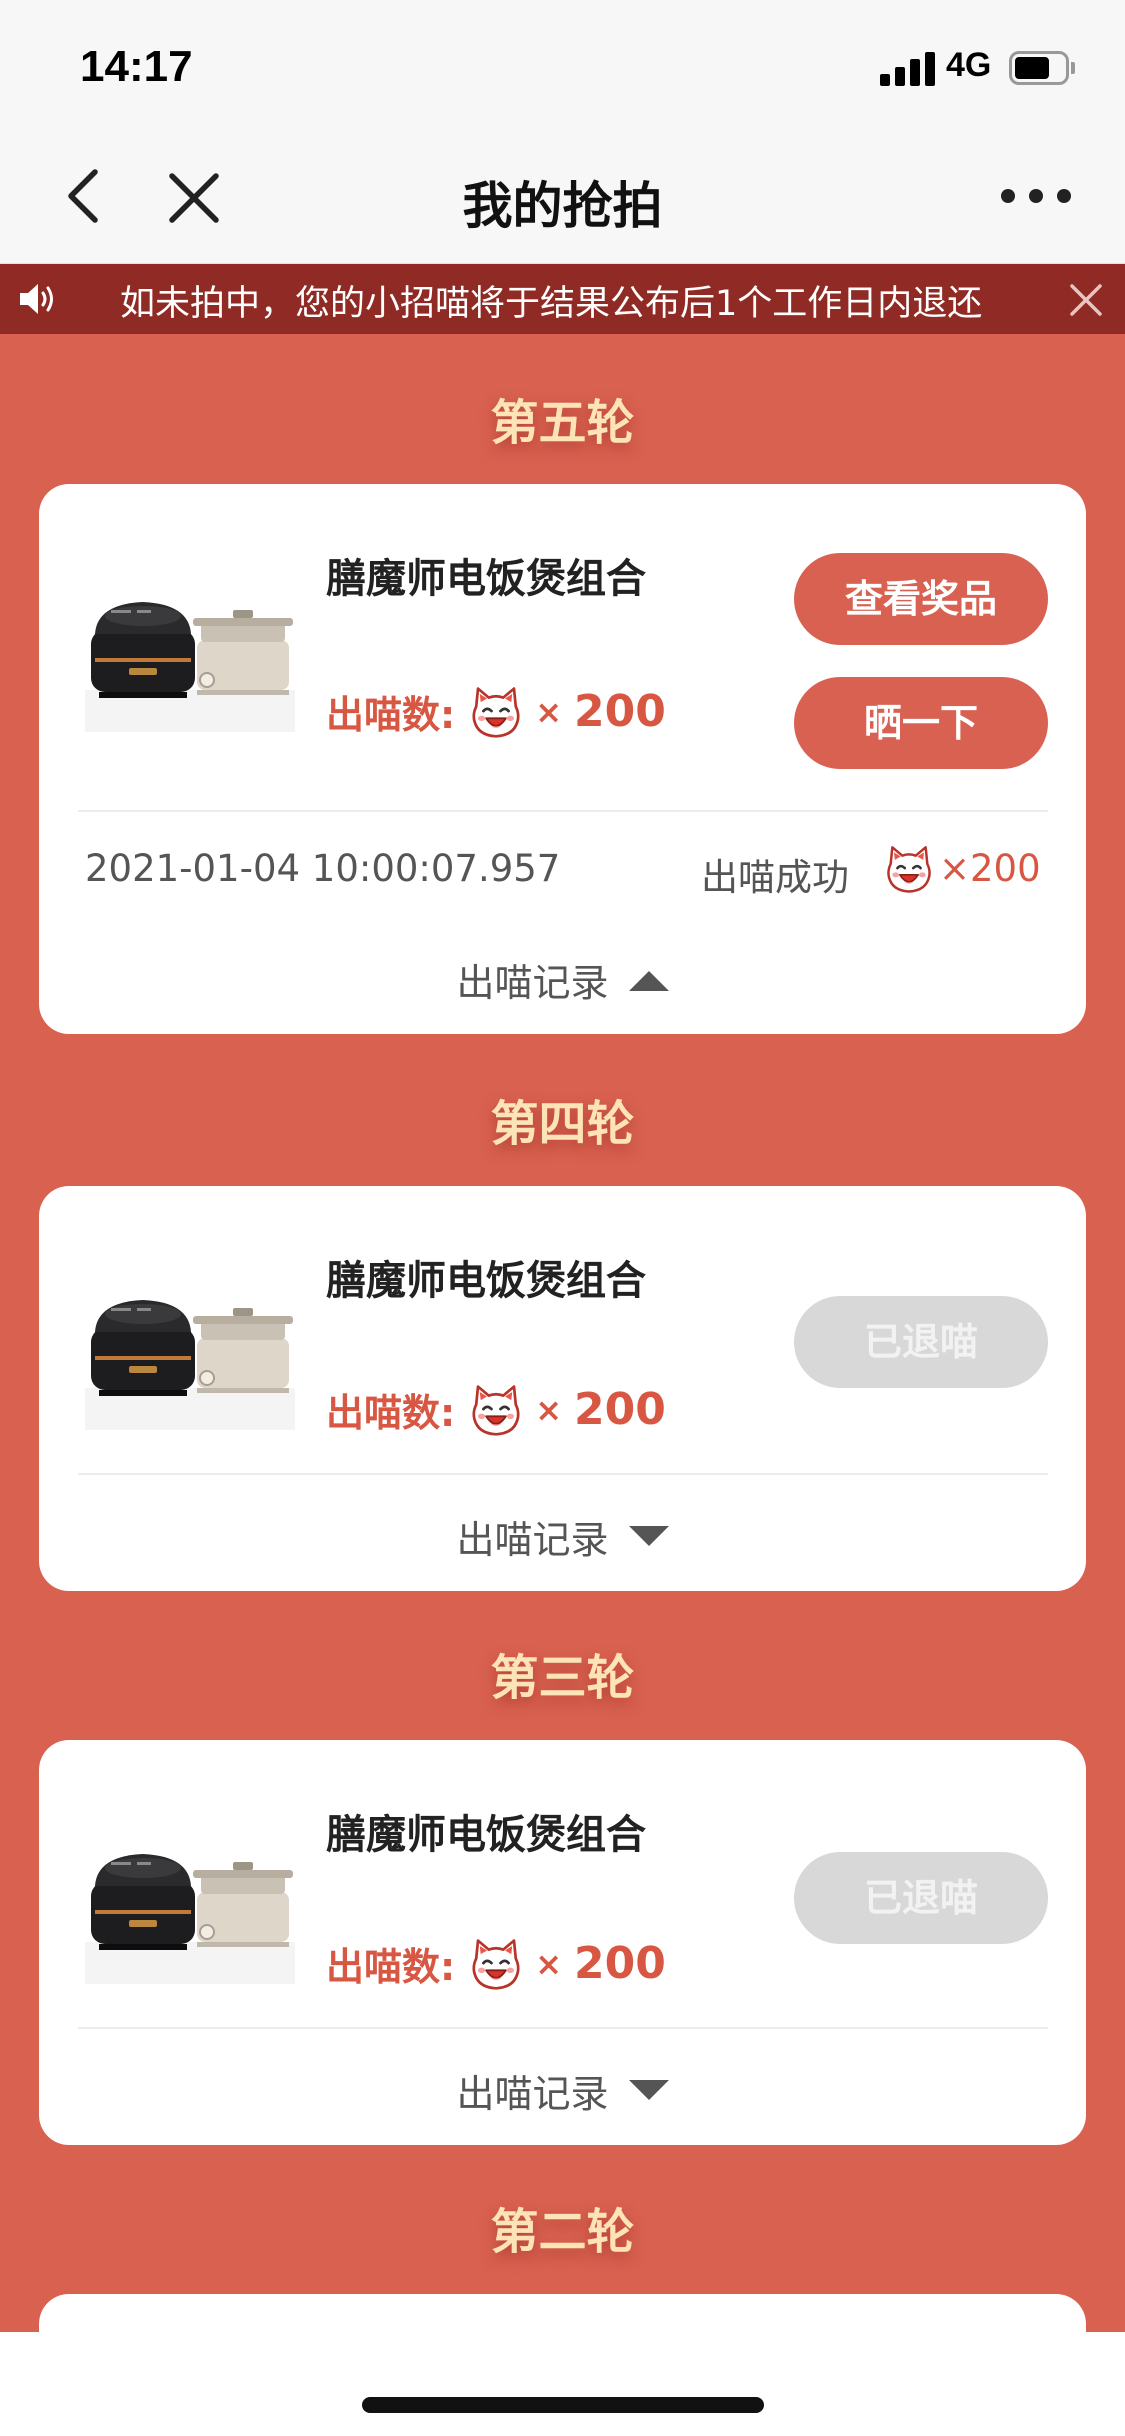 This screenshot has width=1125, height=2436. I want to click on record-amount: ×200, so click(990, 868).